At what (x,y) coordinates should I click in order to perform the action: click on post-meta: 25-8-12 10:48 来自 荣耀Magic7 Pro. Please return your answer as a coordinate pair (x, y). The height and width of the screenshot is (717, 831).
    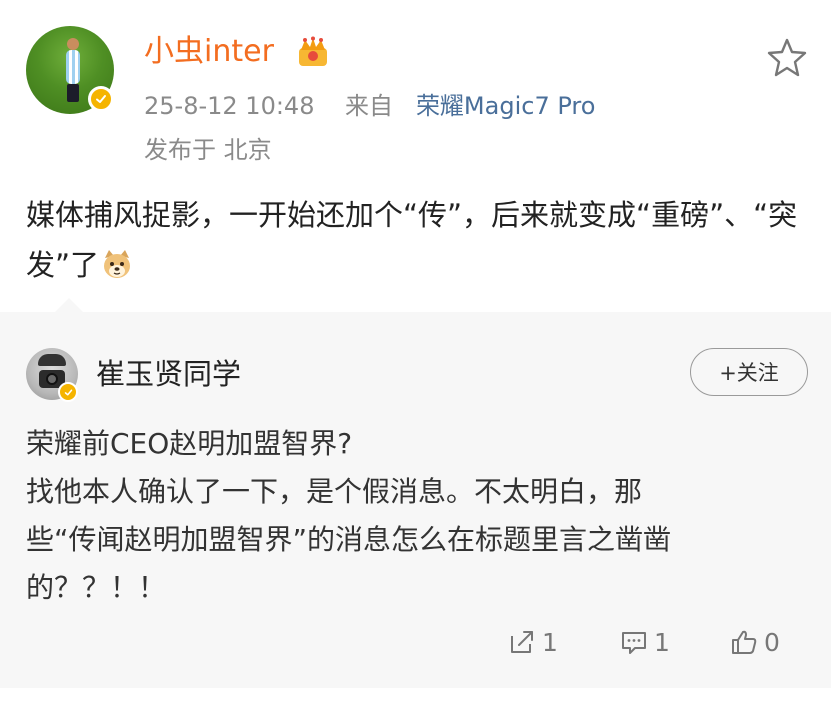
    Looking at the image, I should click on (369, 106).